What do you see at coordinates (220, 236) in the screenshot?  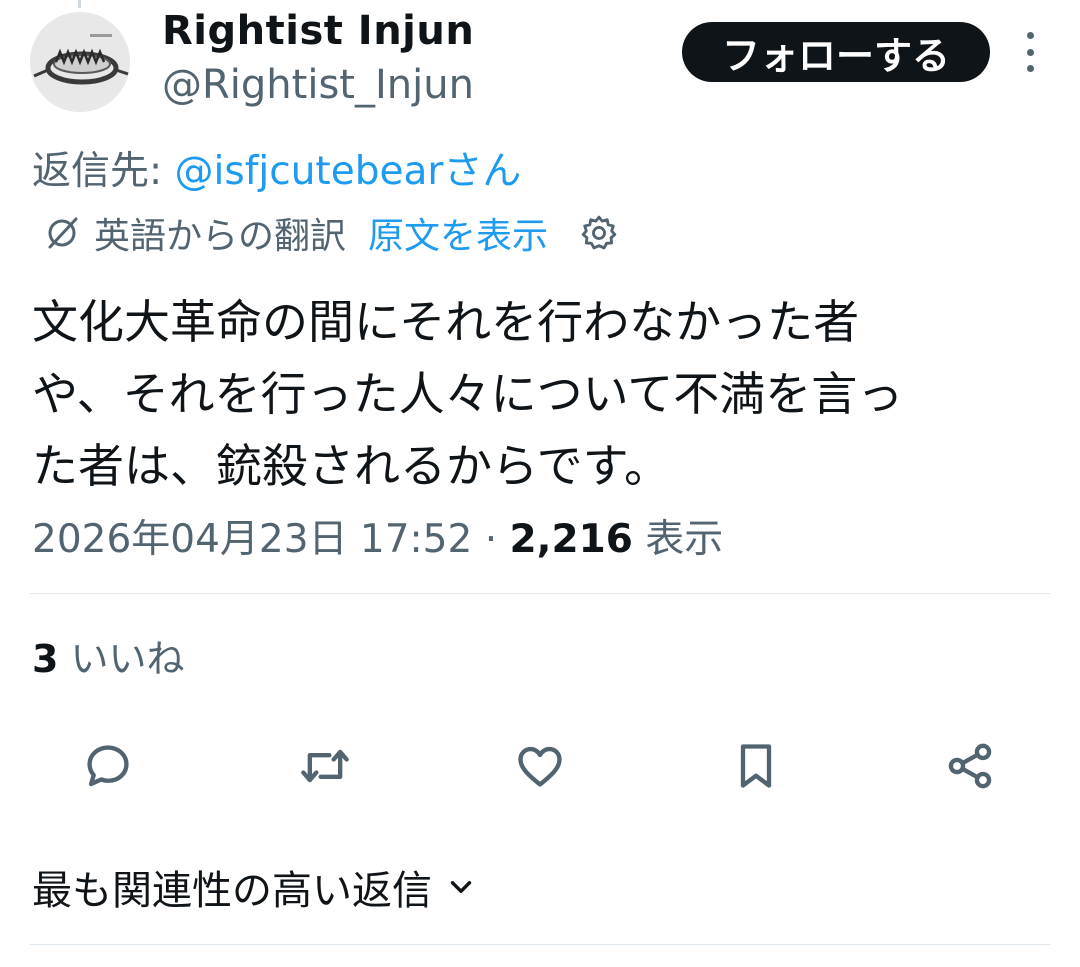 I see `translation-label: 英語からの翻訳` at bounding box center [220, 236].